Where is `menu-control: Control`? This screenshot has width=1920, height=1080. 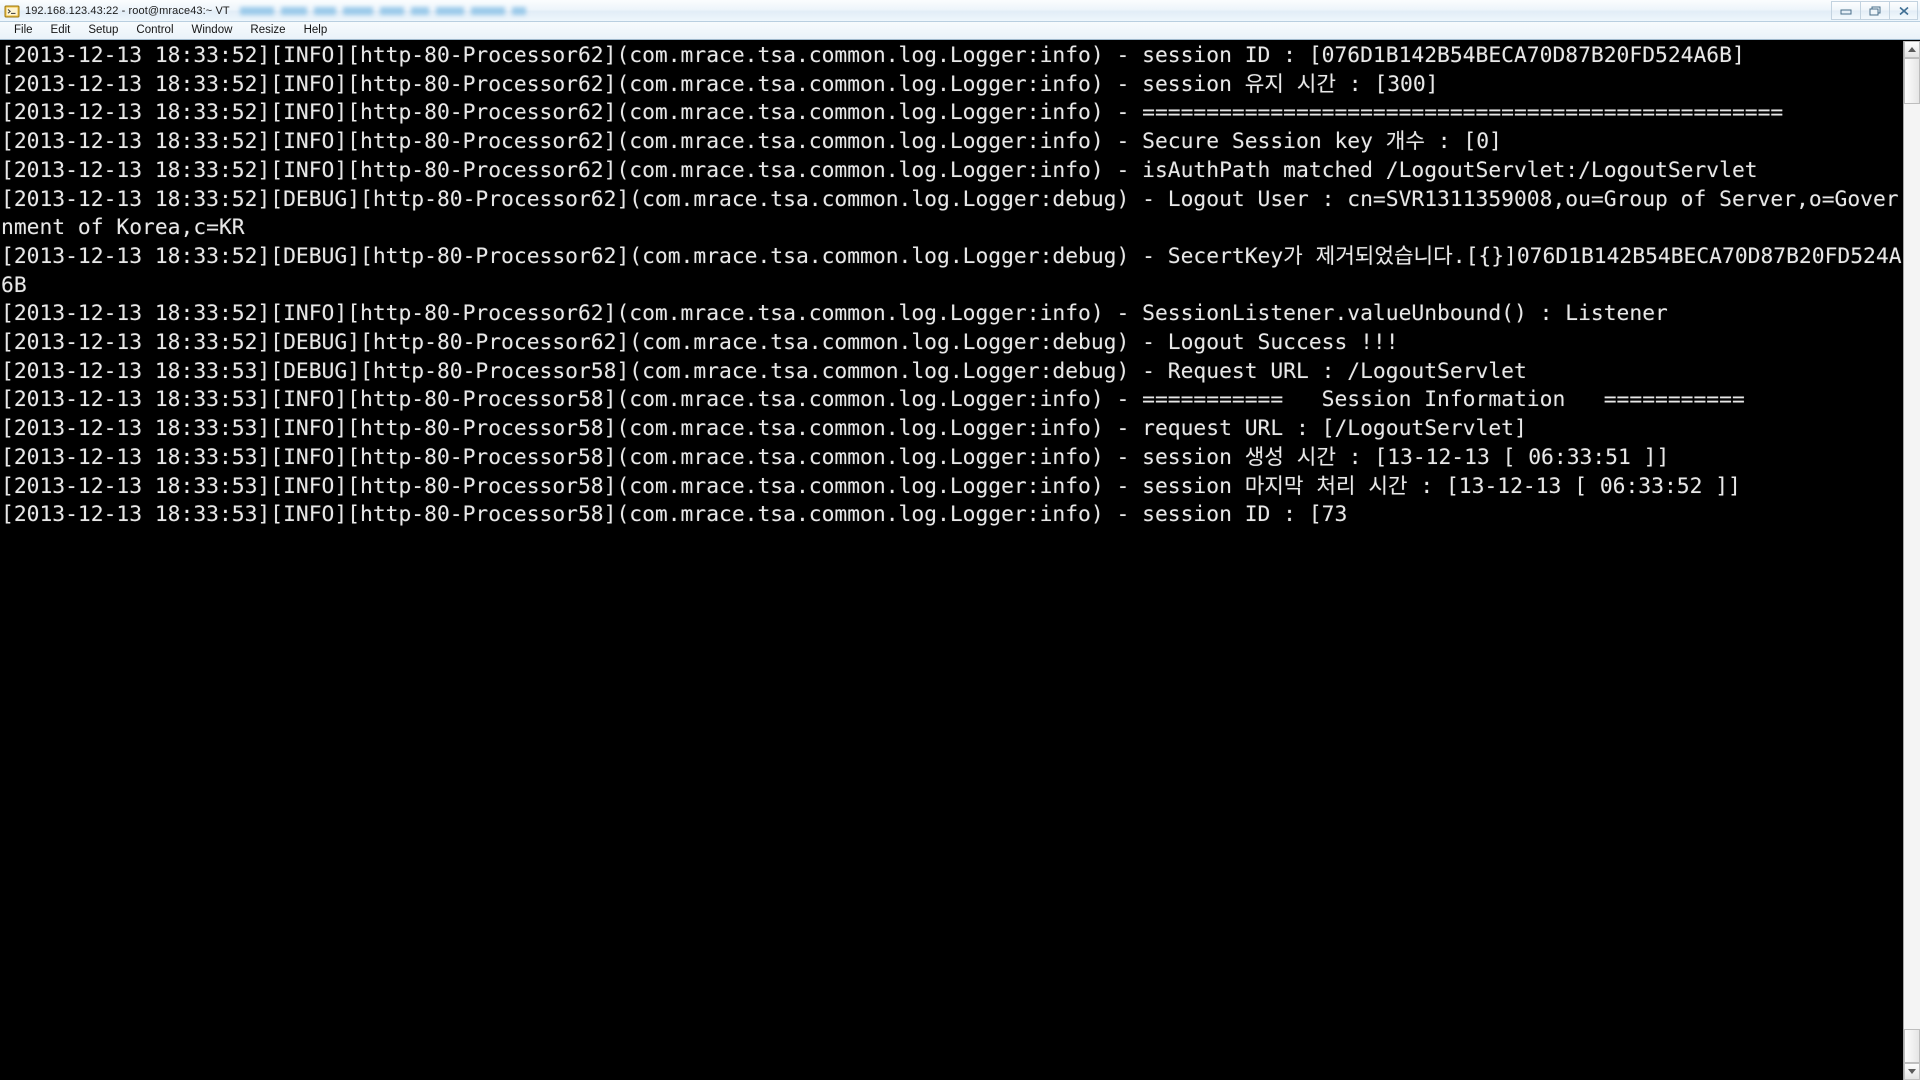
menu-control: Control is located at coordinates (154, 30).